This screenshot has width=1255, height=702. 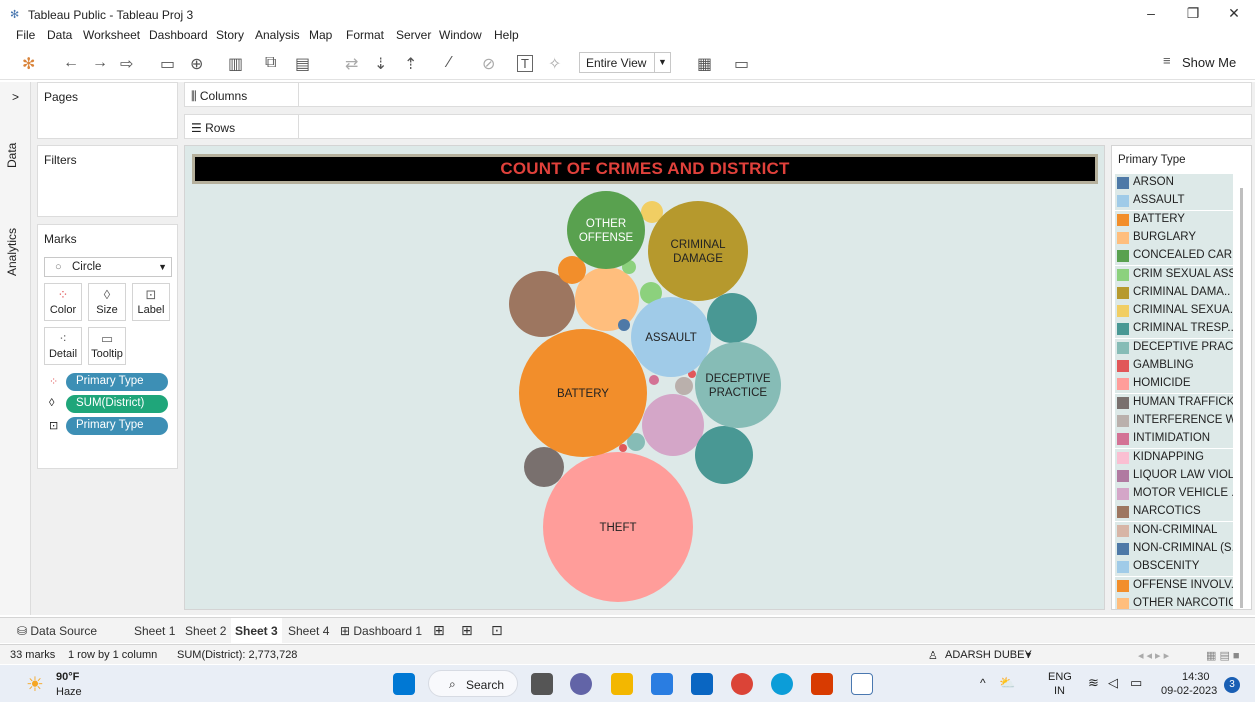 What do you see at coordinates (107, 181) in the screenshot?
I see `filters-shelf: Filters` at bounding box center [107, 181].